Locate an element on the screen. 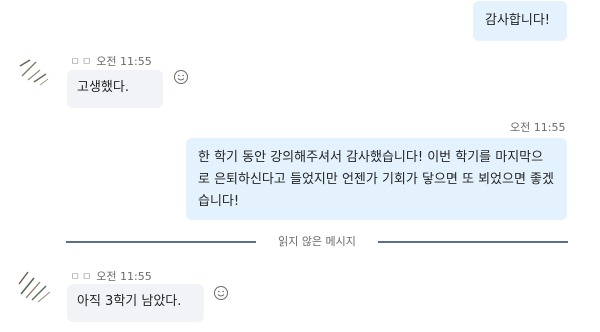 This screenshot has height=332, width=600. unread-messages-divider: 읽지 않은 메시지 is located at coordinates (317, 242).